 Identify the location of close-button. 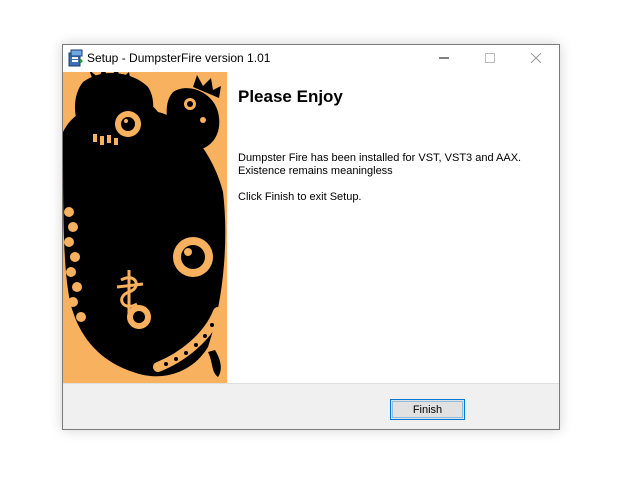
(536, 58).